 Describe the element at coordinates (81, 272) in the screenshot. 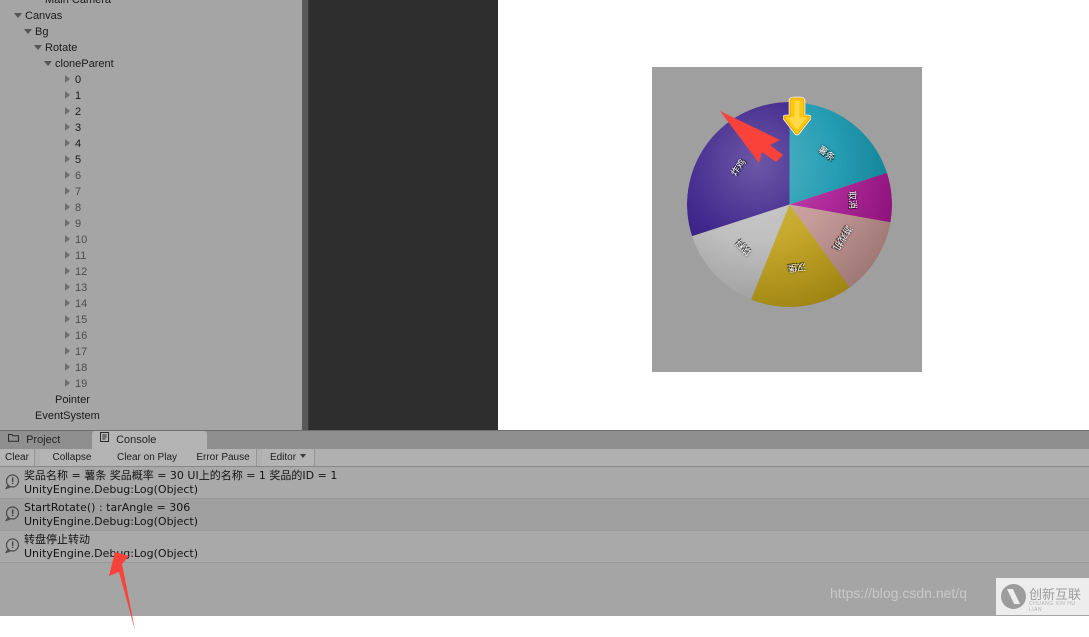

I see `hierarchy-item-label: 12` at that location.